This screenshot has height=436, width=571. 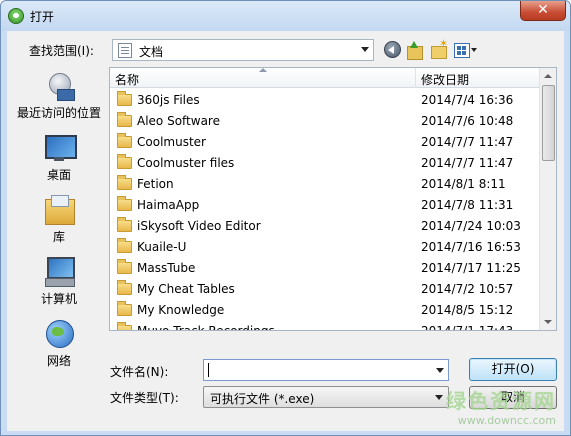 What do you see at coordinates (463, 184) in the screenshot?
I see `file-date: 2014/8/1 8:11` at bounding box center [463, 184].